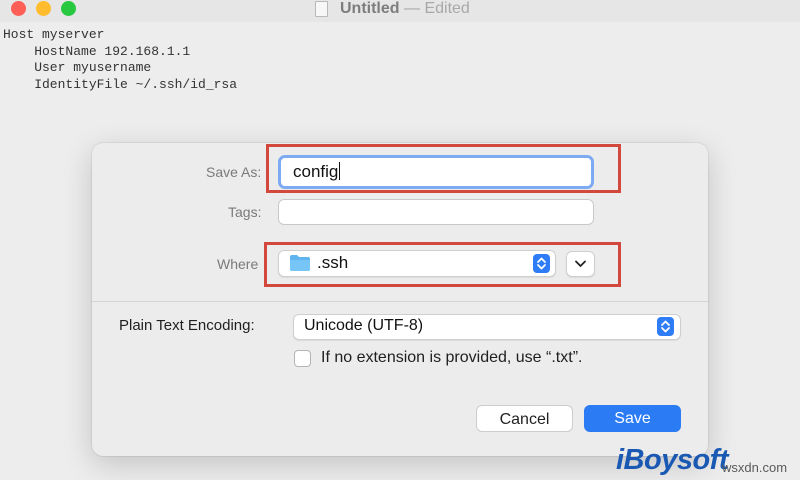  I want to click on site-watermark: wsxdn.com, so click(755, 467).